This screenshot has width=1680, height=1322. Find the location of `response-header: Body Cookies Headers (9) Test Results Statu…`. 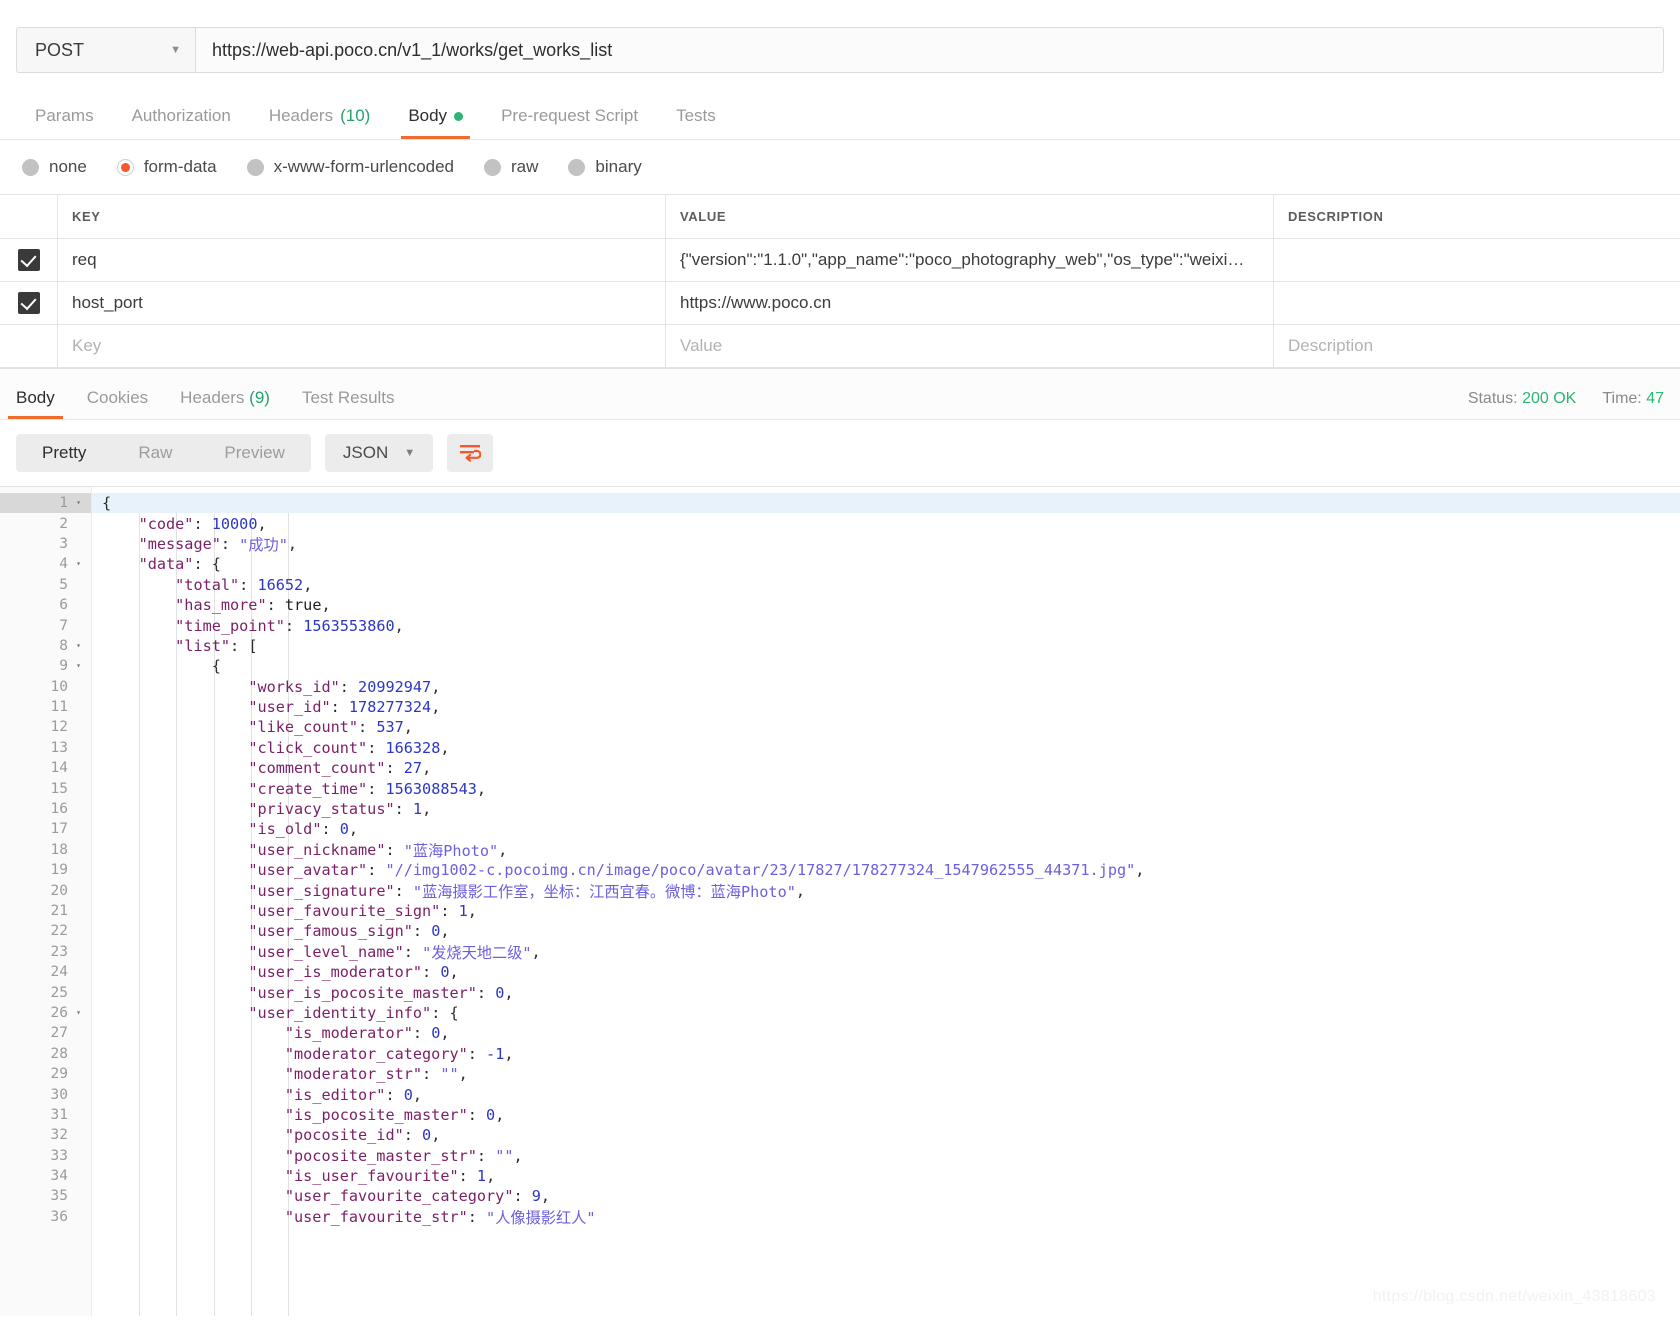

response-header: Body Cookies Headers (9) Test Results Statu… is located at coordinates (840, 394).